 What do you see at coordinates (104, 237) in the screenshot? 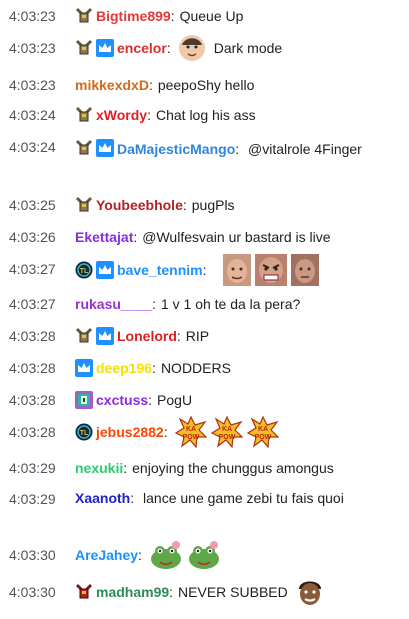
I see `username: Ekettajat` at bounding box center [104, 237].